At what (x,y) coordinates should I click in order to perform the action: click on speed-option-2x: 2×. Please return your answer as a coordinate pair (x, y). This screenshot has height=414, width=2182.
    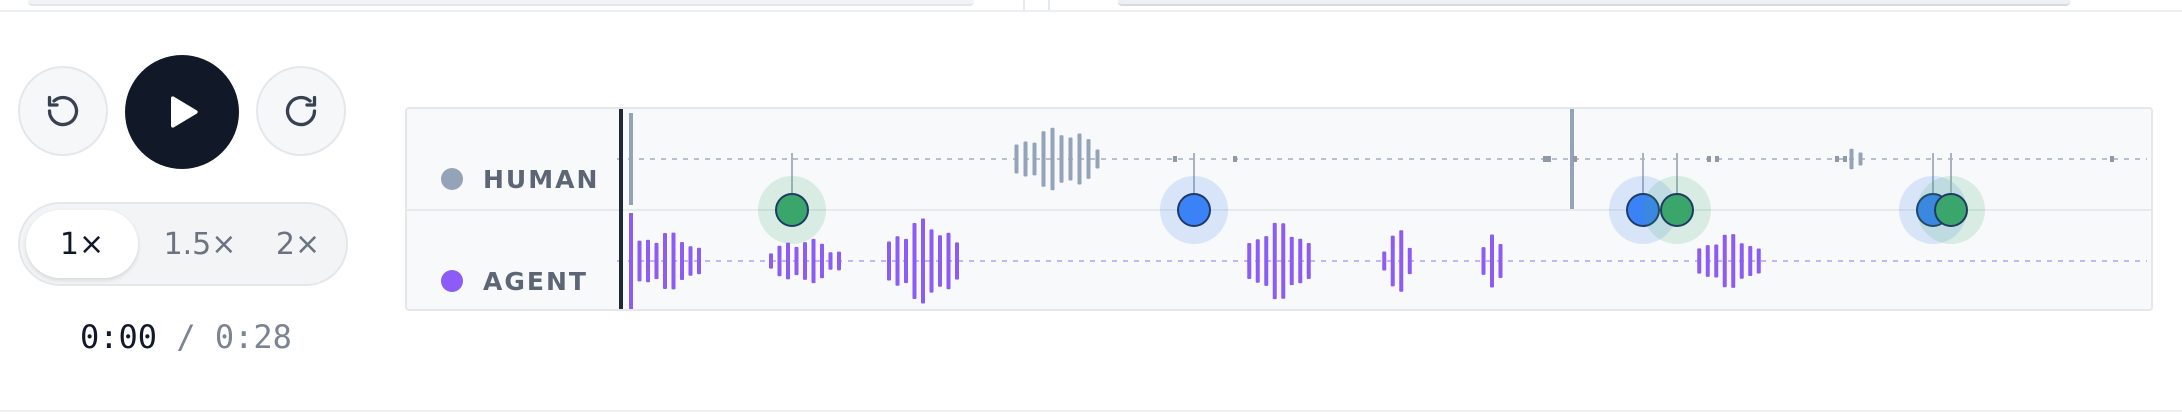
    Looking at the image, I should click on (298, 244).